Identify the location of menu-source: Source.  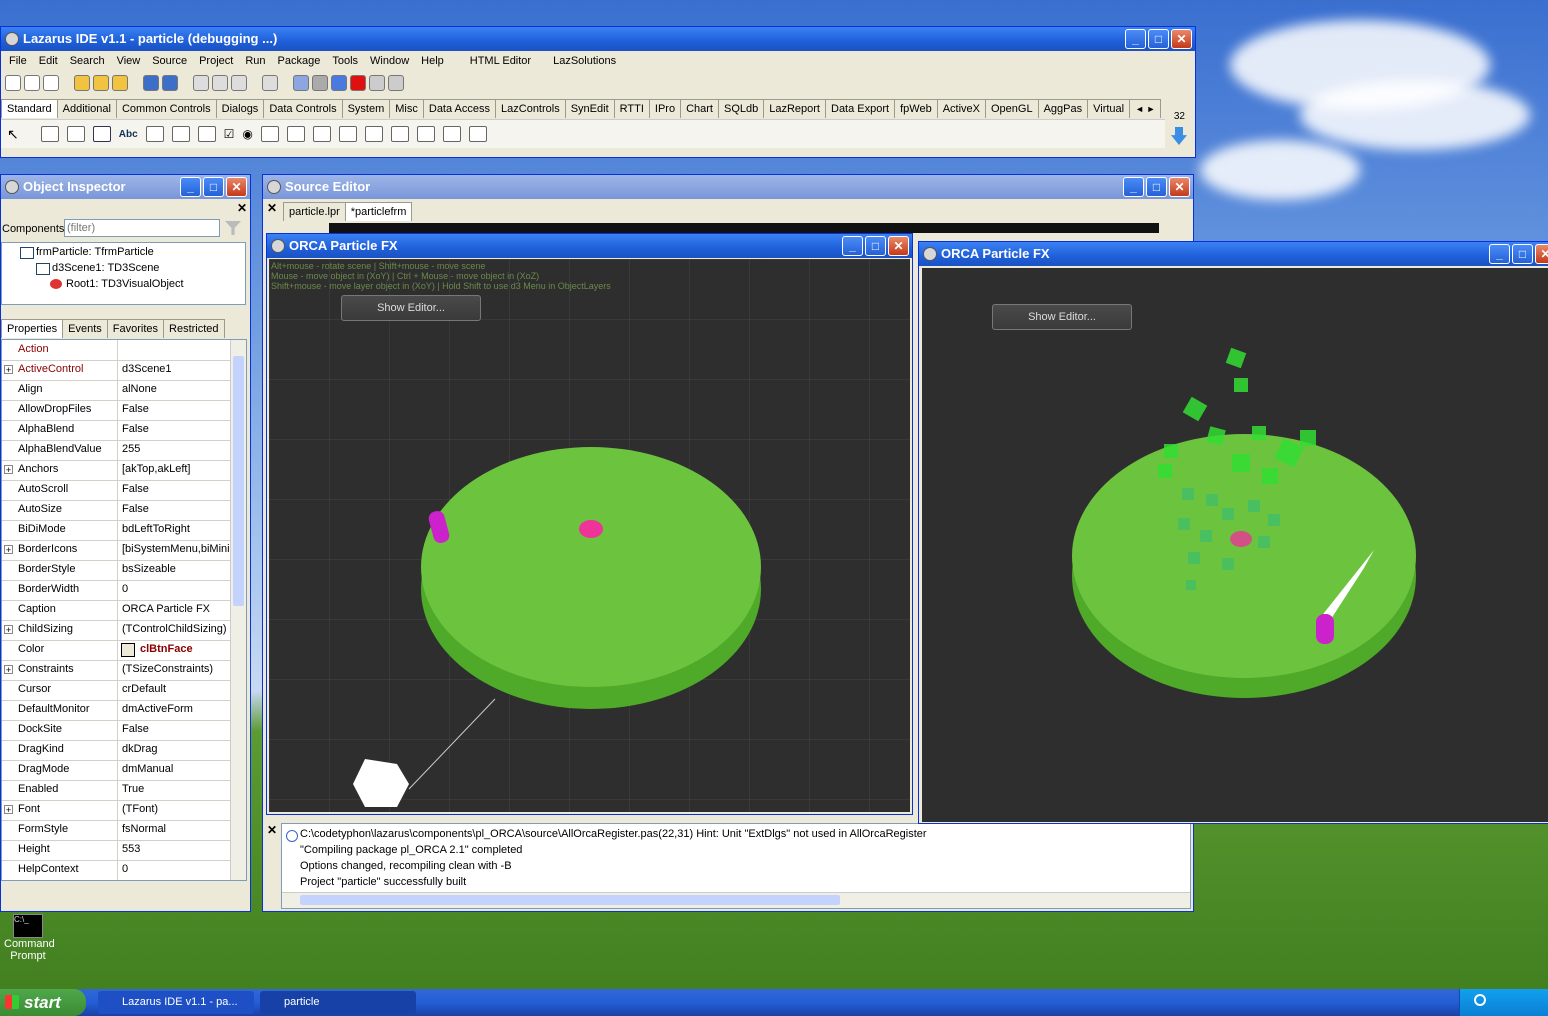
(169, 61).